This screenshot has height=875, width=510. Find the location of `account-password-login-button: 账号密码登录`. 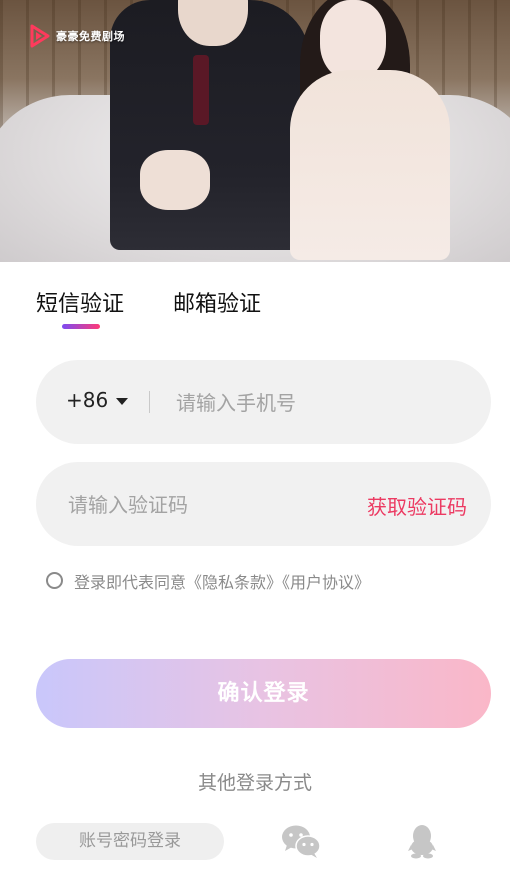

account-password-login-button: 账号密码登录 is located at coordinates (130, 841).